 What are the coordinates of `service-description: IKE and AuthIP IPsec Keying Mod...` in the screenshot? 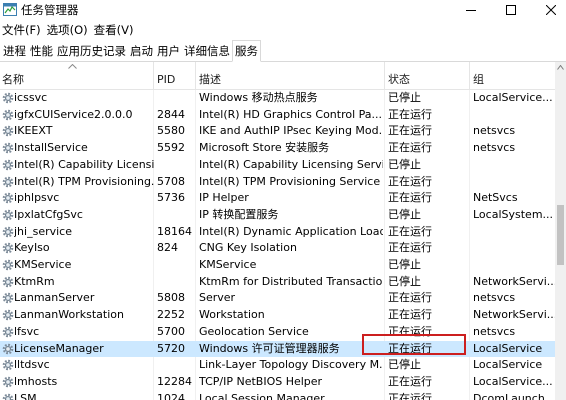 It's located at (291, 131).